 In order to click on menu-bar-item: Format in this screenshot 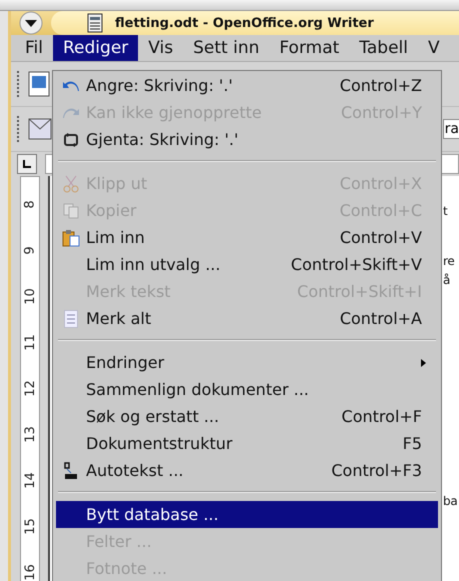, I will do `click(309, 48)`.